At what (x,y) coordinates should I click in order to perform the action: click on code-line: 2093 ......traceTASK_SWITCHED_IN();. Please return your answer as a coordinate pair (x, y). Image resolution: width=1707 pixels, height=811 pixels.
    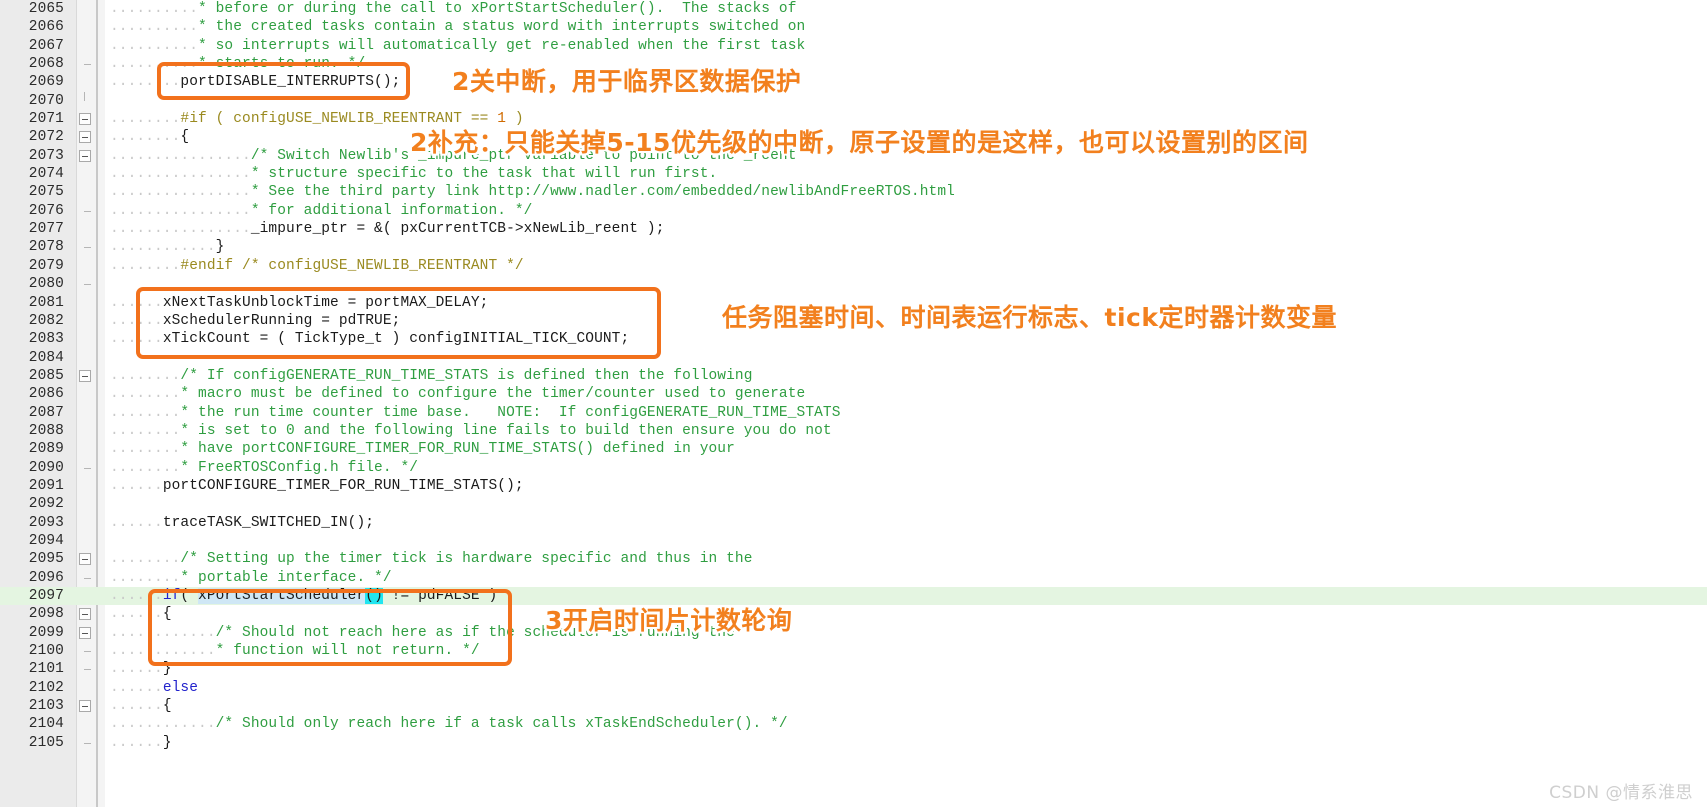
    Looking at the image, I should click on (853, 523).